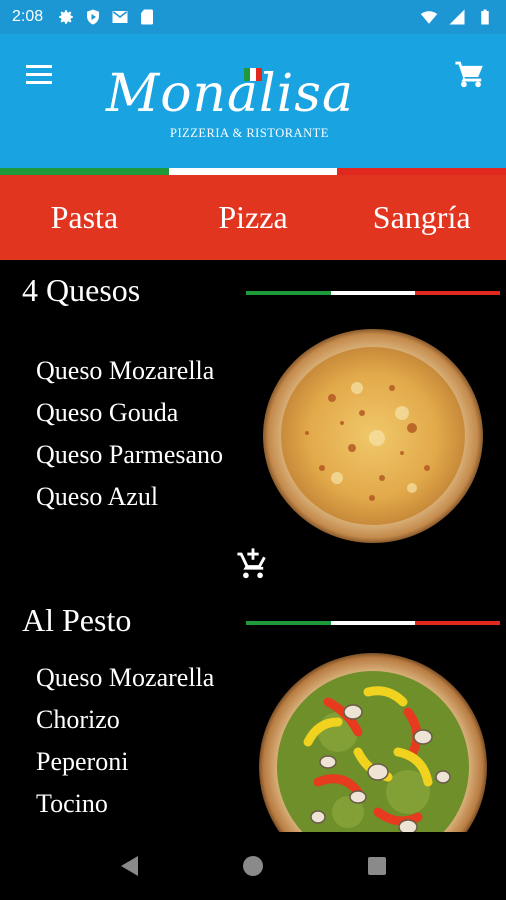 The width and height of the screenshot is (506, 900). What do you see at coordinates (93, 17) in the screenshot?
I see `shield-icon` at bounding box center [93, 17].